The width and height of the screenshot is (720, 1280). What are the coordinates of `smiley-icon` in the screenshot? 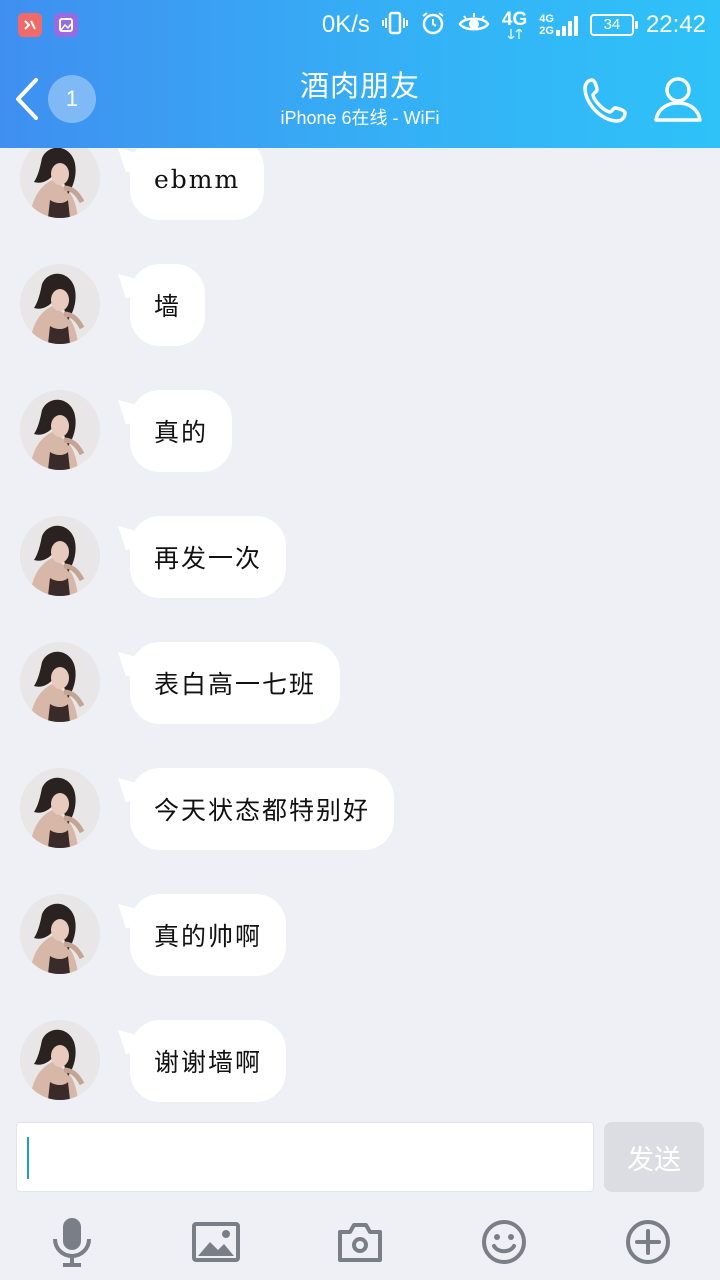 It's located at (504, 1242).